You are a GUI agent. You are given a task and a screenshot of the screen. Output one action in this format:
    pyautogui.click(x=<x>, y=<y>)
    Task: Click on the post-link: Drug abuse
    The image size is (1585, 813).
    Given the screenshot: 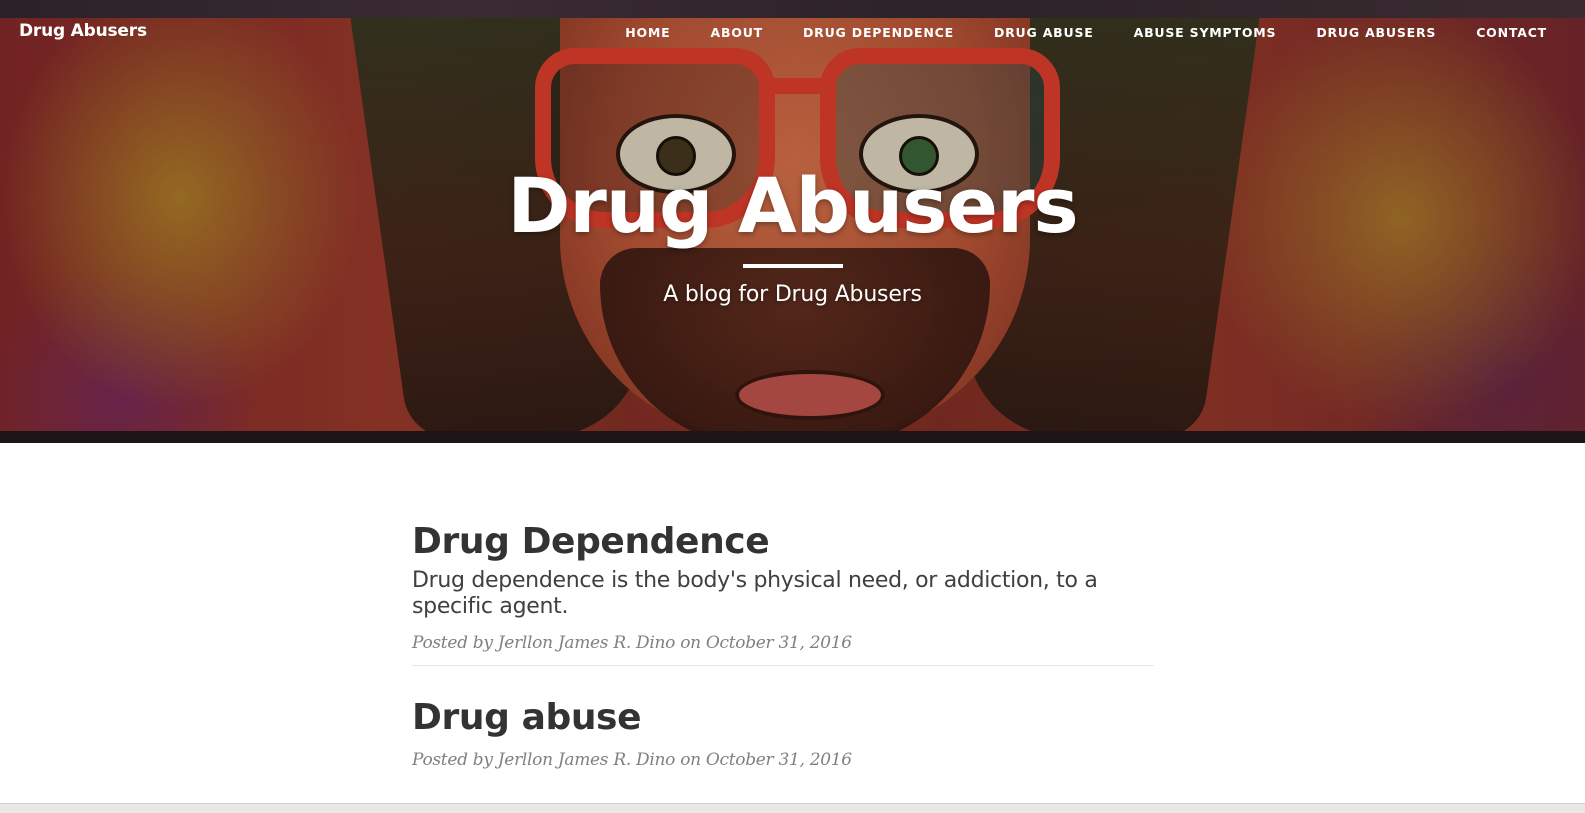 What is the action you would take?
    pyautogui.click(x=783, y=718)
    